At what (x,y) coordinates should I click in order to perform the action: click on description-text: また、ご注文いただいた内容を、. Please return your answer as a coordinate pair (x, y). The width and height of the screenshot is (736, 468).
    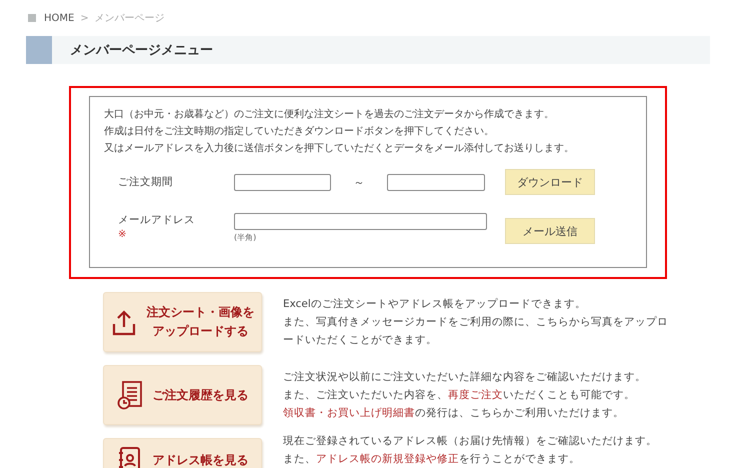
    Looking at the image, I should click on (365, 395).